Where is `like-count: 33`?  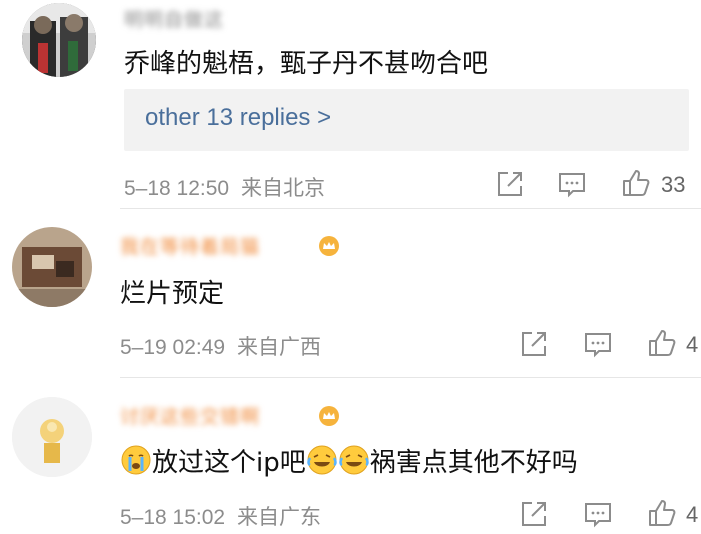
like-count: 33 is located at coordinates (673, 184).